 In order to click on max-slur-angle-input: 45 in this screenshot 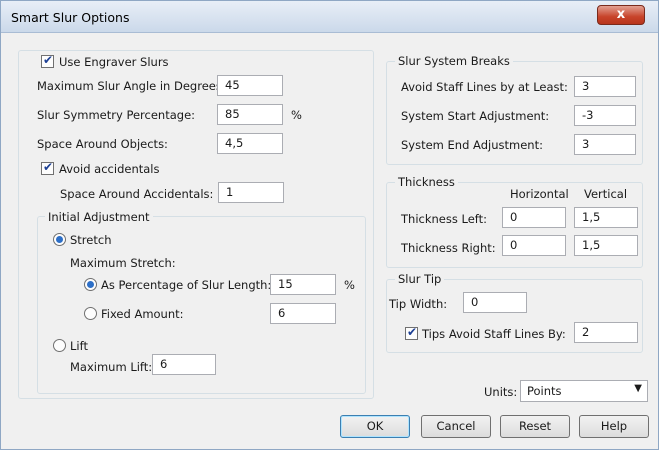, I will do `click(250, 85)`.